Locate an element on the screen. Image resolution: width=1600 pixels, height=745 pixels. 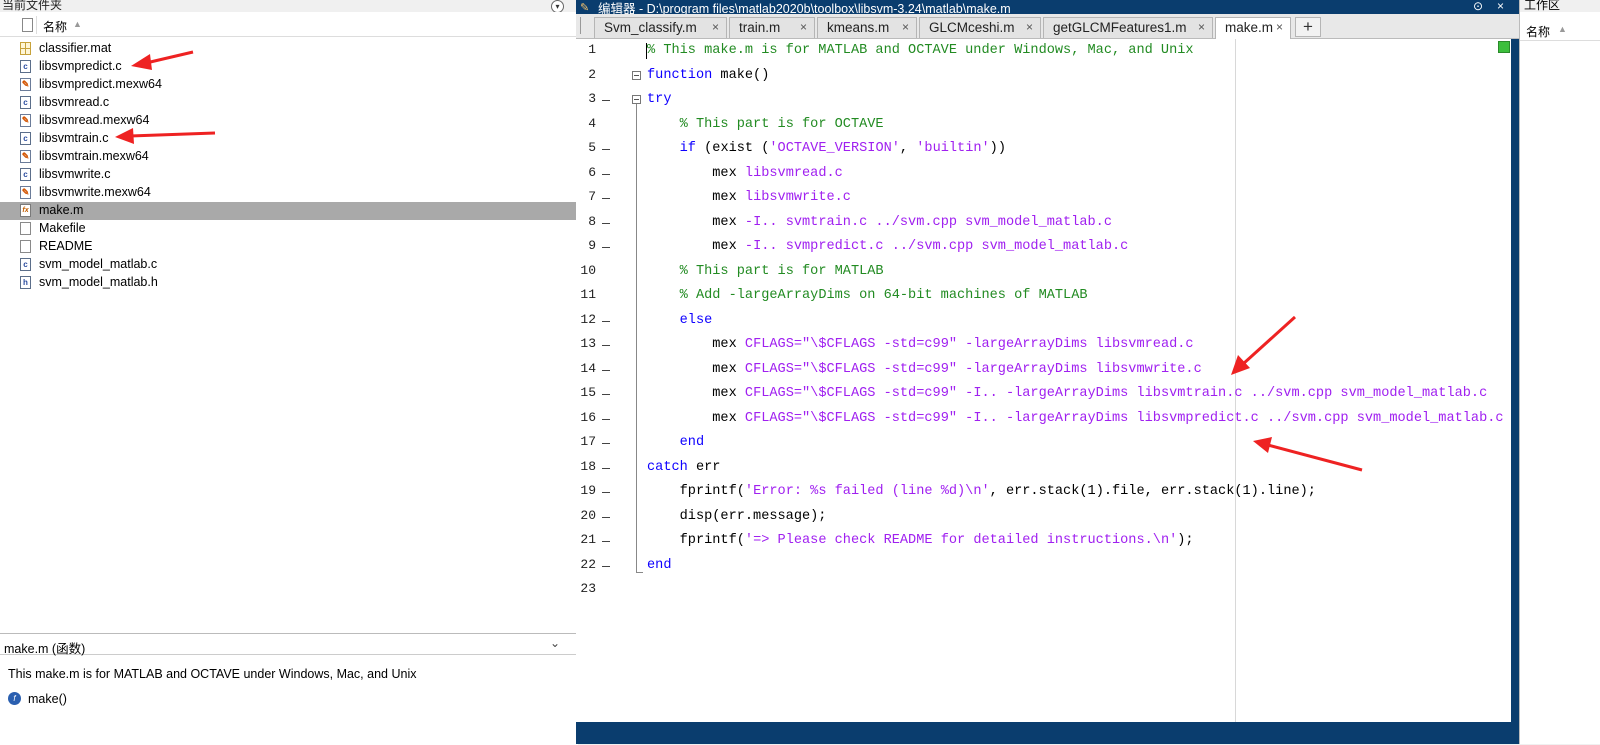
line-number: 11 is located at coordinates (588, 294).